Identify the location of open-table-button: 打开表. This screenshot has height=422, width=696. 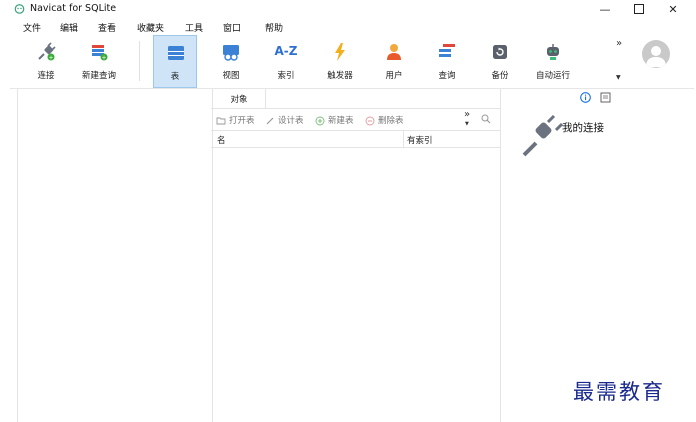
(235, 120).